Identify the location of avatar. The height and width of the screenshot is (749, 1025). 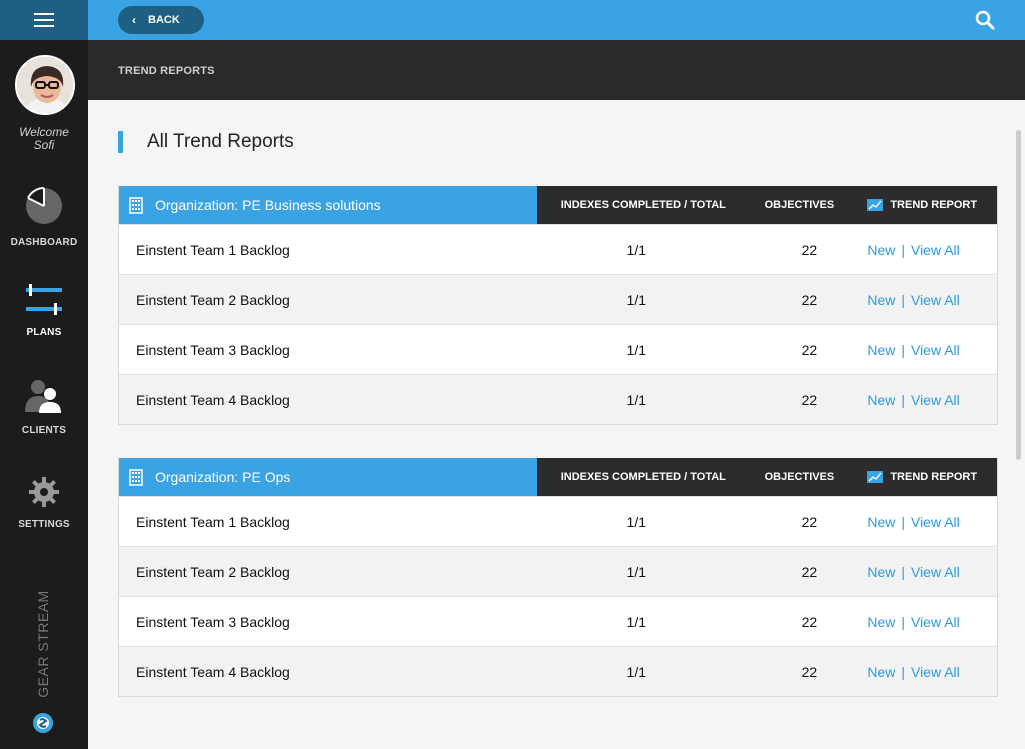
(45, 85).